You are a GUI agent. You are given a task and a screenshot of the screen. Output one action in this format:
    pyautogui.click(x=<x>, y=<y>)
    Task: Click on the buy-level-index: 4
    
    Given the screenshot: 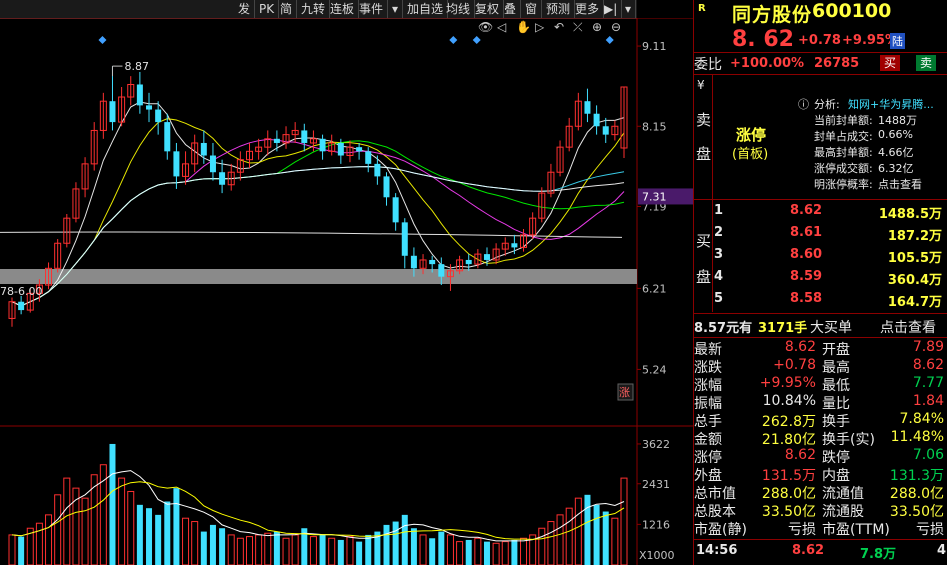 What is the action you would take?
    pyautogui.click(x=719, y=276)
    